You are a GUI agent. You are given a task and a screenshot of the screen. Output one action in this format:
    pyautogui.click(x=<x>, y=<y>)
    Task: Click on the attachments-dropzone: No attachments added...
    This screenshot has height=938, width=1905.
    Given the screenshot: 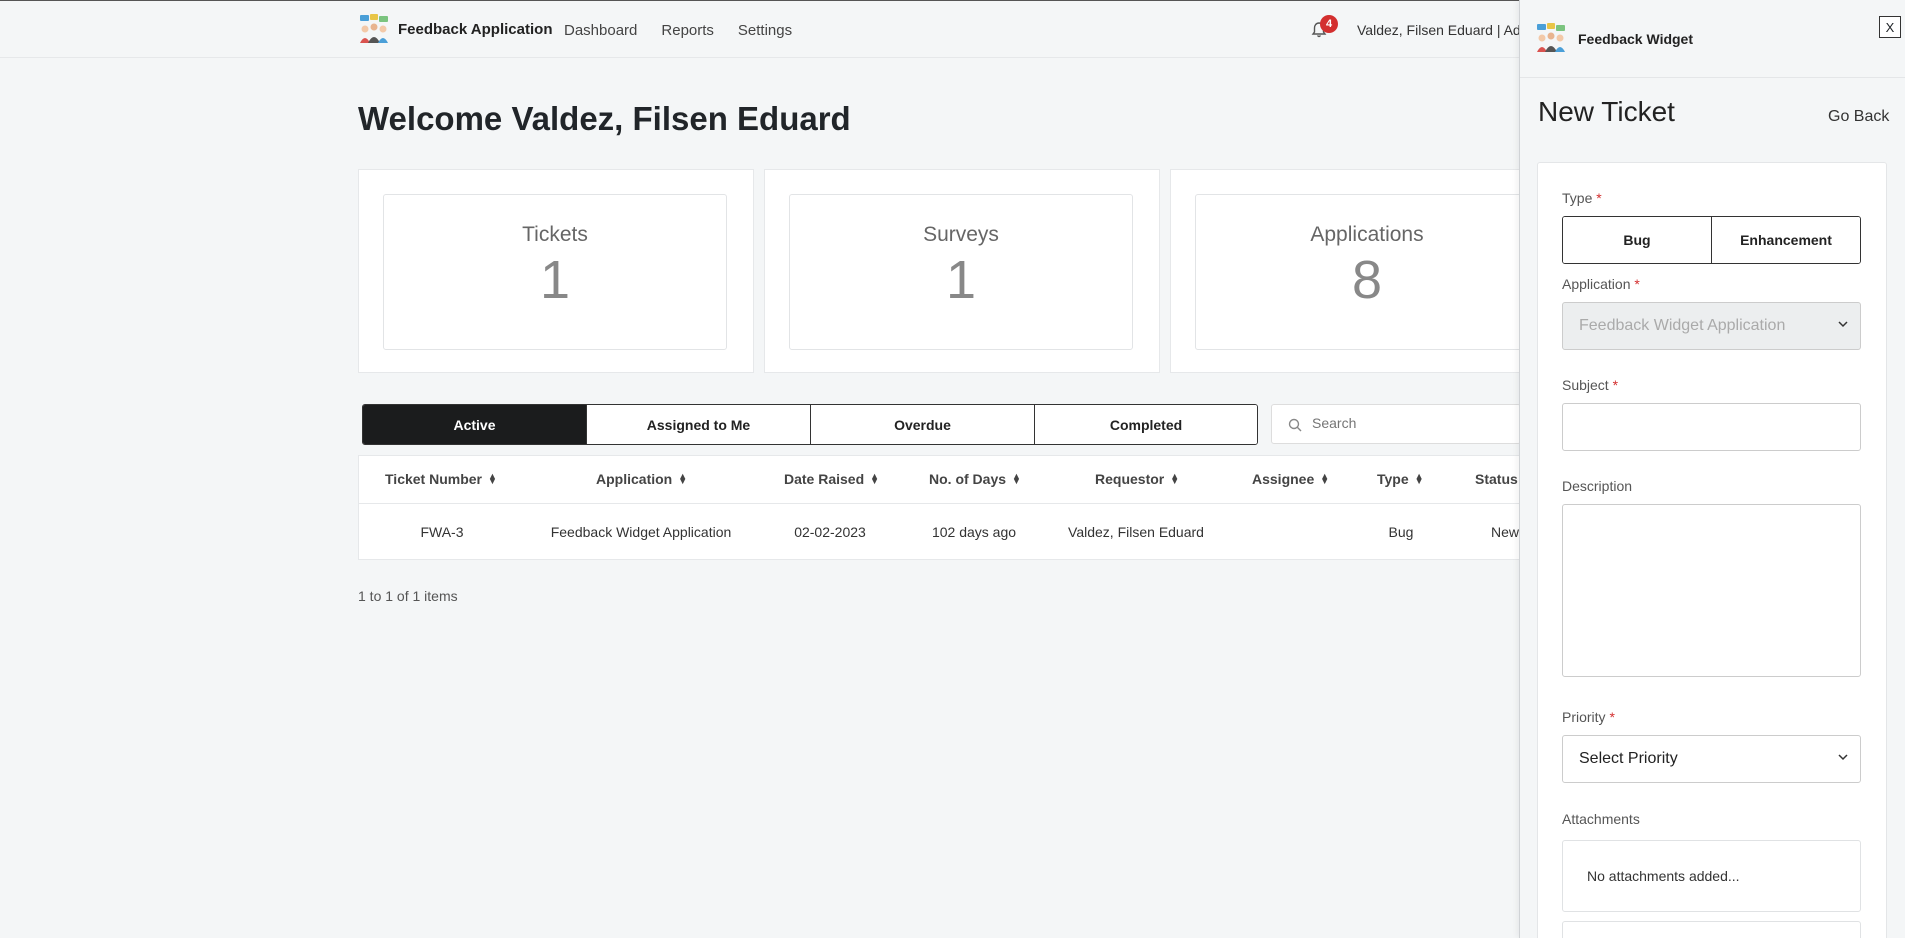 What is the action you would take?
    pyautogui.click(x=1711, y=876)
    